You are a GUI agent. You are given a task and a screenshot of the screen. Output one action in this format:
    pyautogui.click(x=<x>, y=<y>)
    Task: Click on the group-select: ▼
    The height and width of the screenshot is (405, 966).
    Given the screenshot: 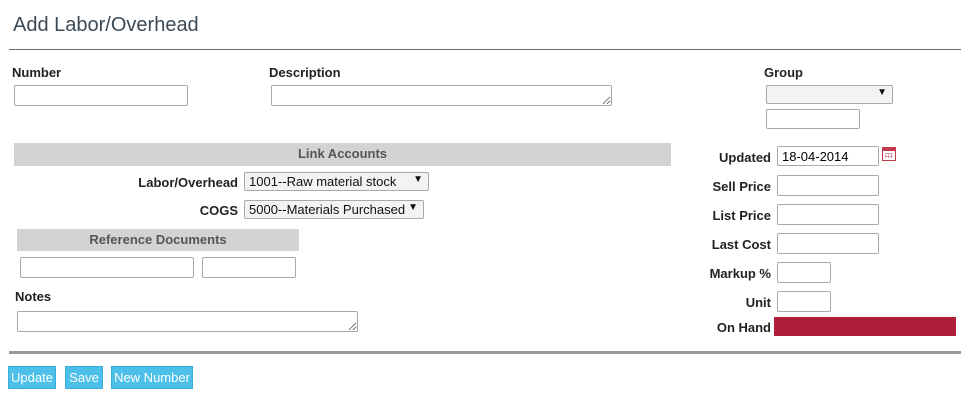 What is the action you would take?
    pyautogui.click(x=829, y=94)
    